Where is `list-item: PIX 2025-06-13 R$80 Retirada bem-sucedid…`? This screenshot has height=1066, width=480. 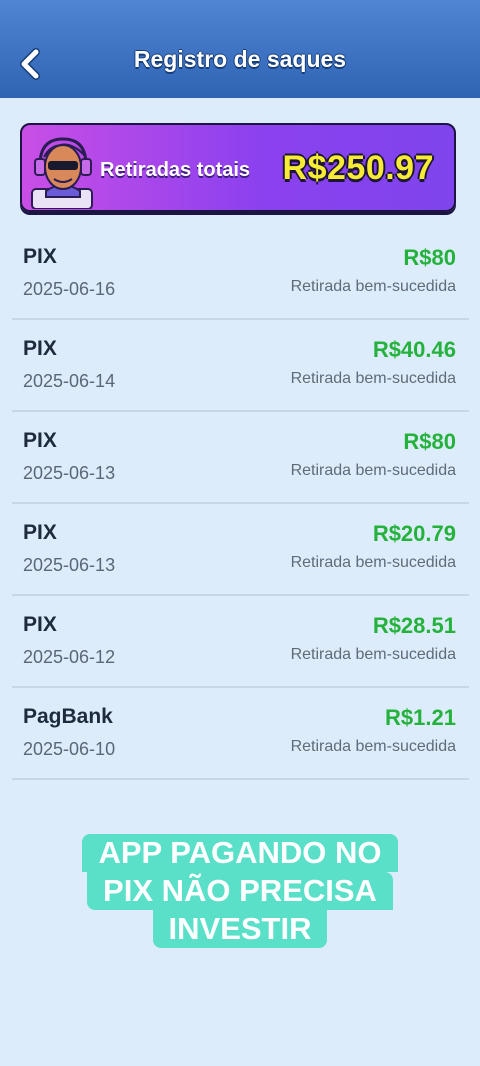 list-item: PIX 2025-06-13 R$80 Retirada bem-sucedid… is located at coordinates (240, 458).